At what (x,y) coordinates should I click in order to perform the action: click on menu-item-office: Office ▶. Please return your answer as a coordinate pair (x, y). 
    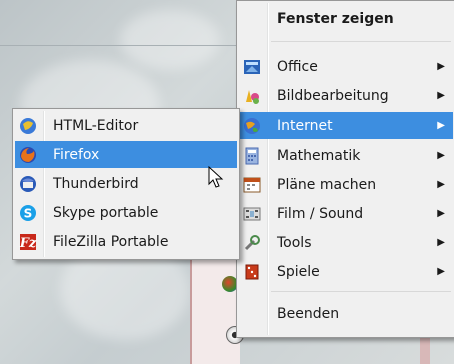
    Looking at the image, I should click on (346, 66).